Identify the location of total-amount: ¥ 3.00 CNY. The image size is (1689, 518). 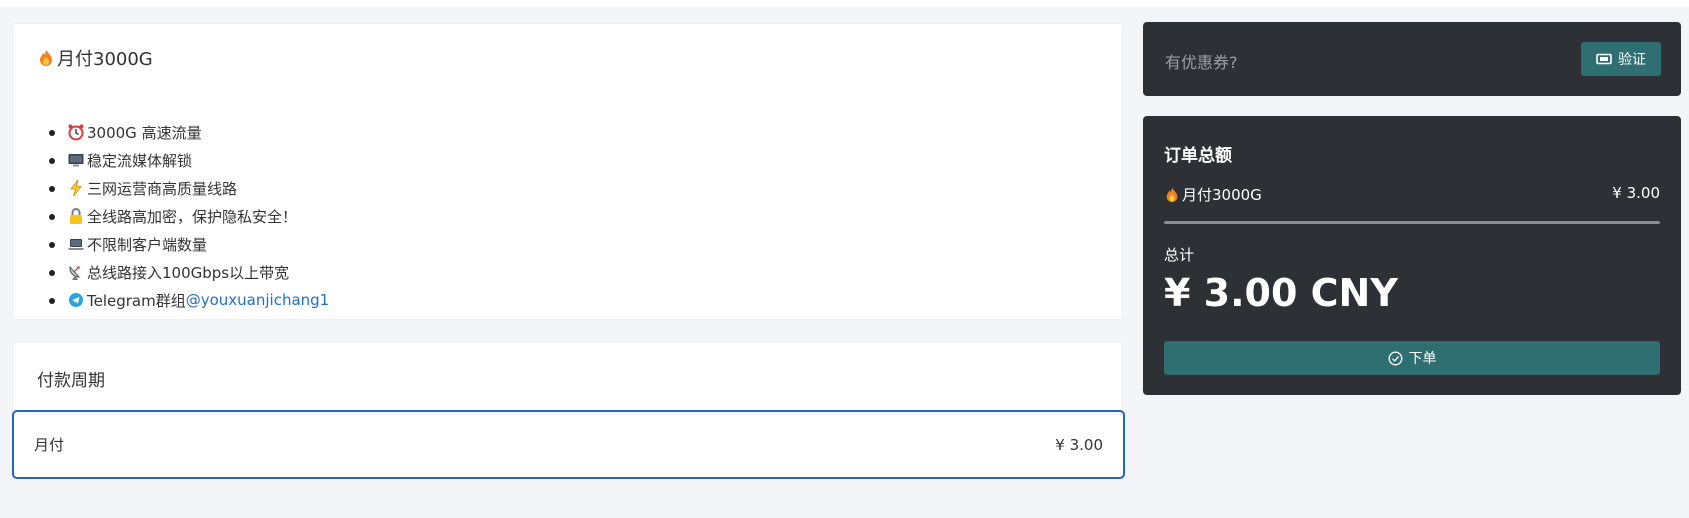
(1281, 293).